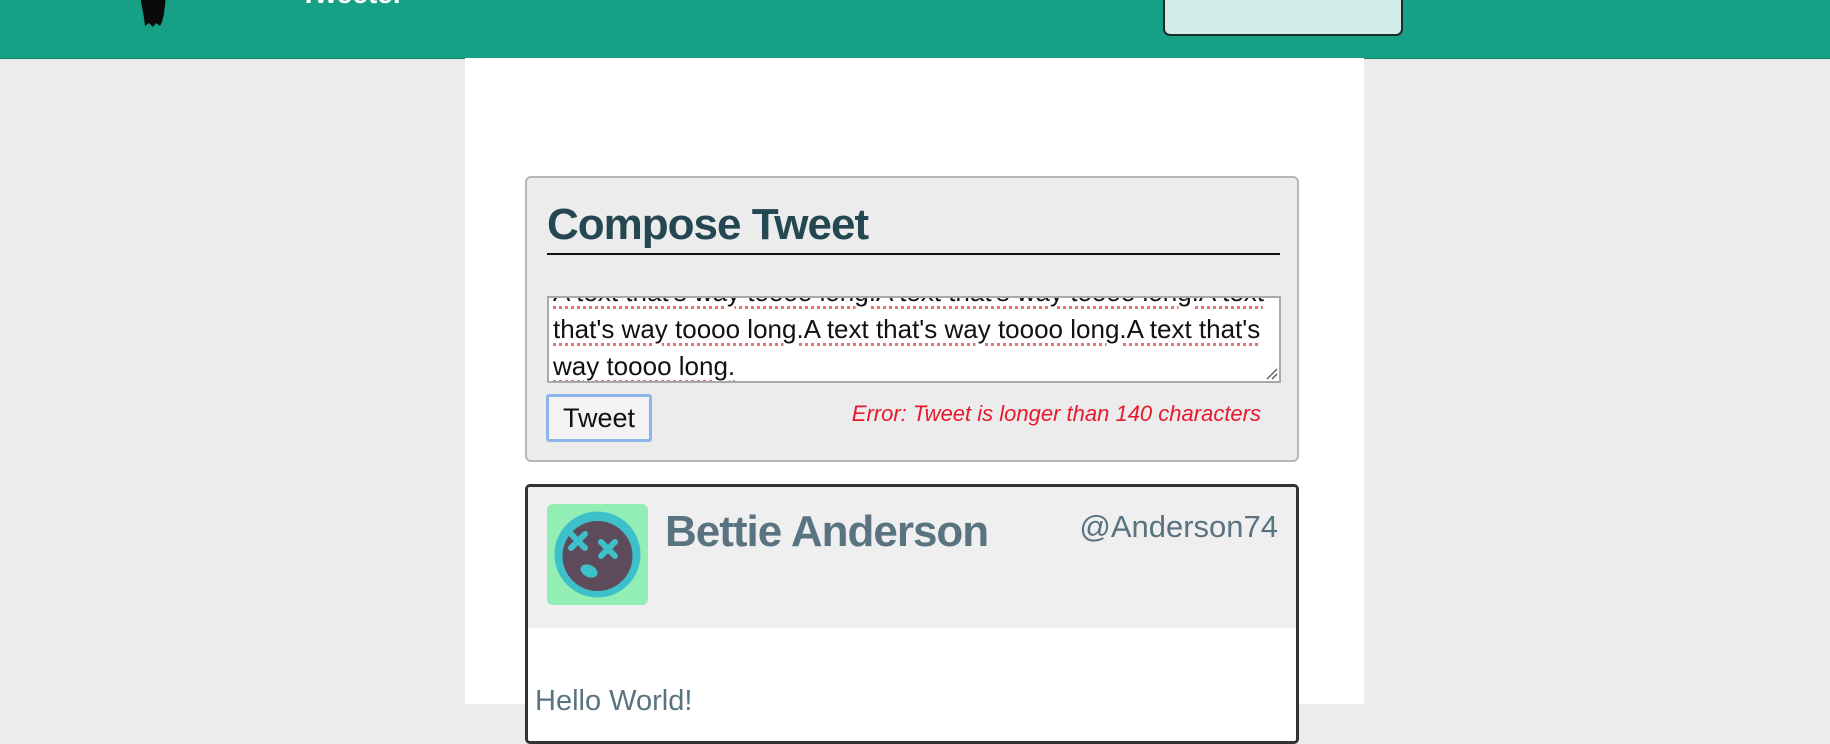 This screenshot has width=1830, height=744. What do you see at coordinates (597, 554) in the screenshot?
I see `dizzy-face-icon` at bounding box center [597, 554].